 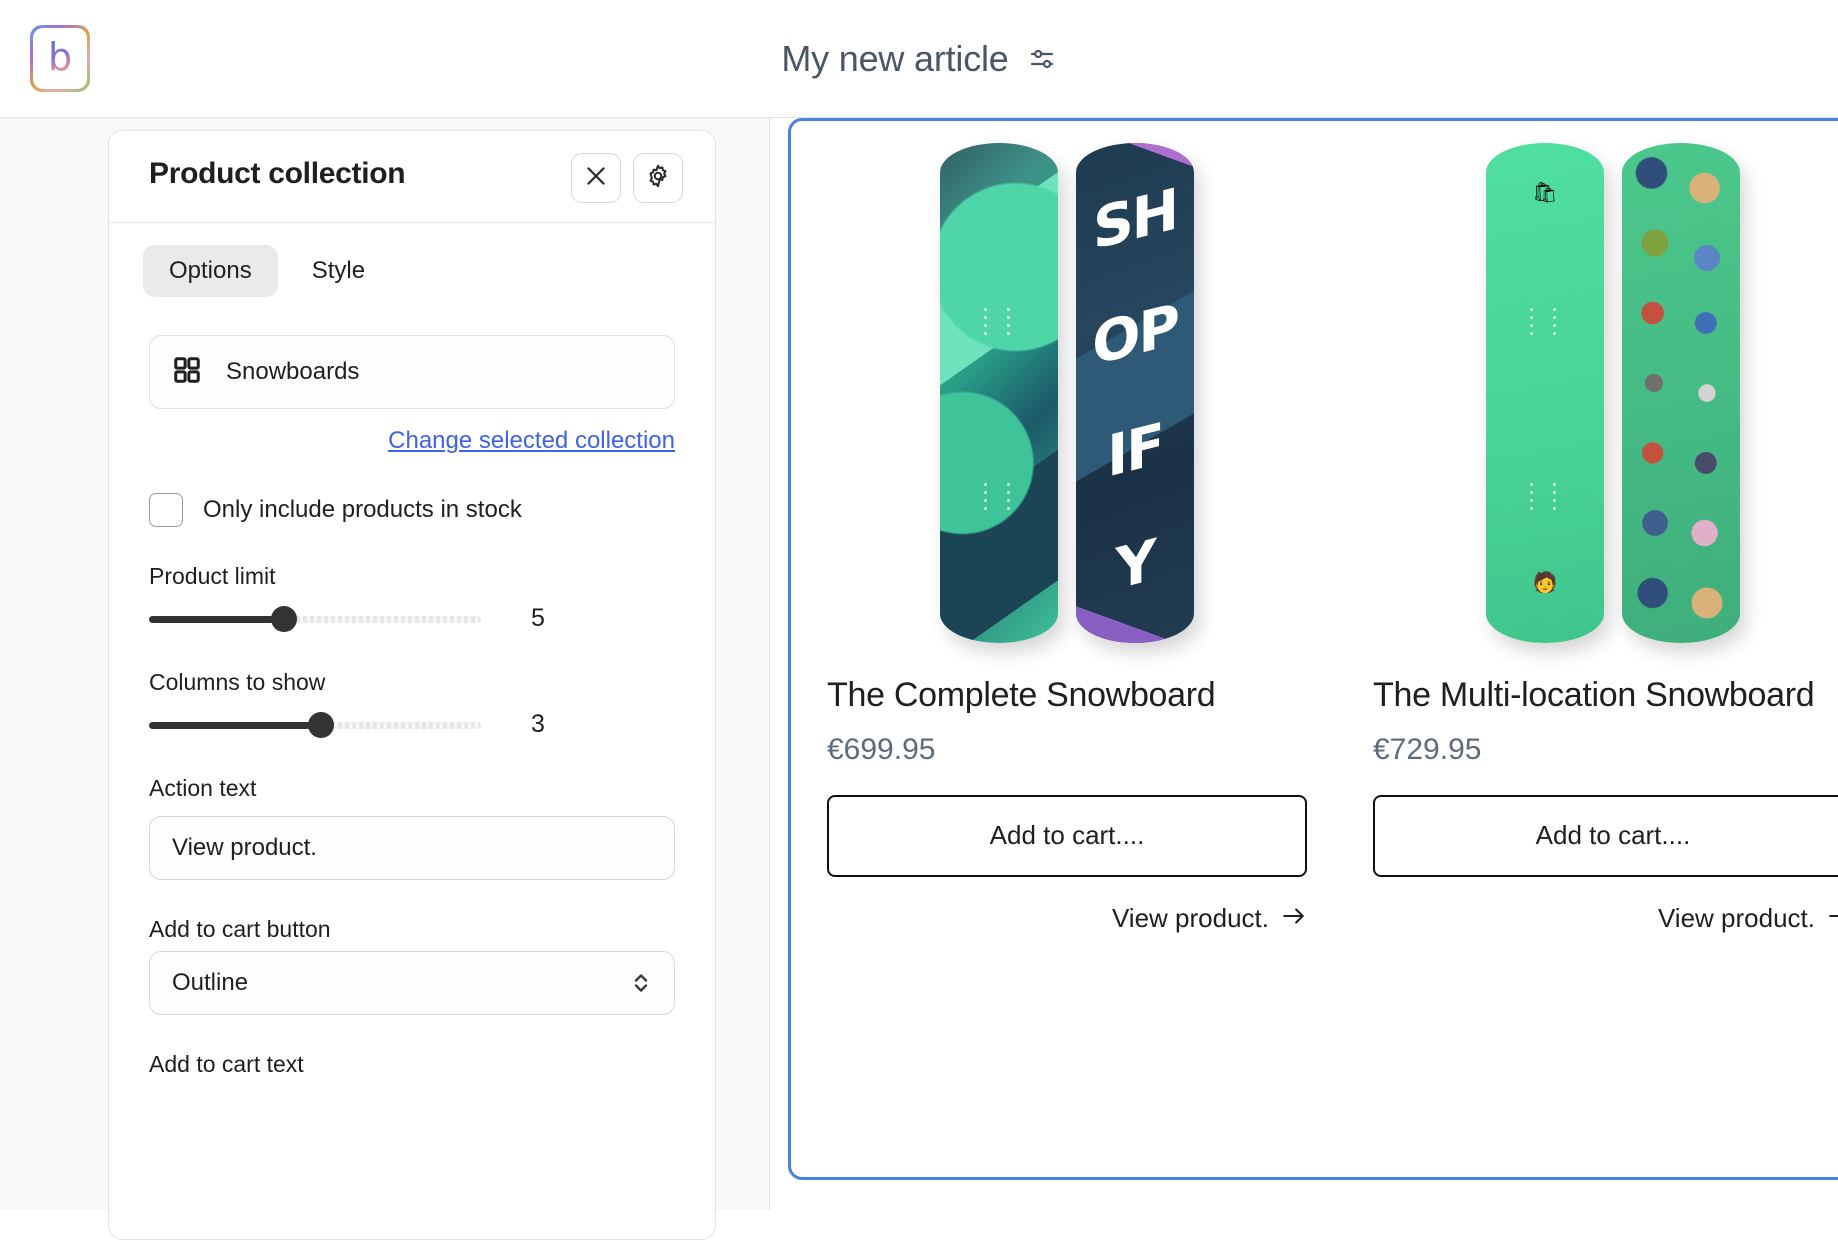 I want to click on tab-style: Style, so click(x=338, y=271).